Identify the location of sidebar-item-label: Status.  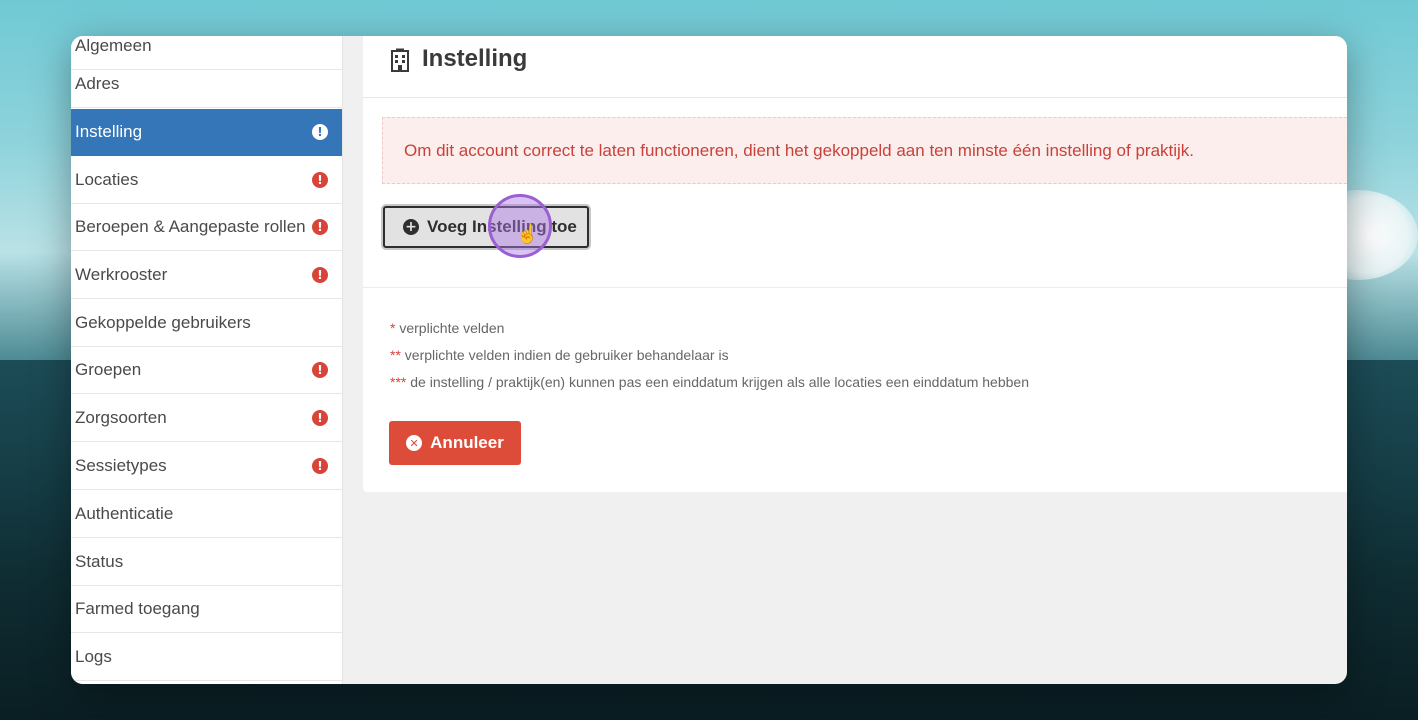
(99, 561).